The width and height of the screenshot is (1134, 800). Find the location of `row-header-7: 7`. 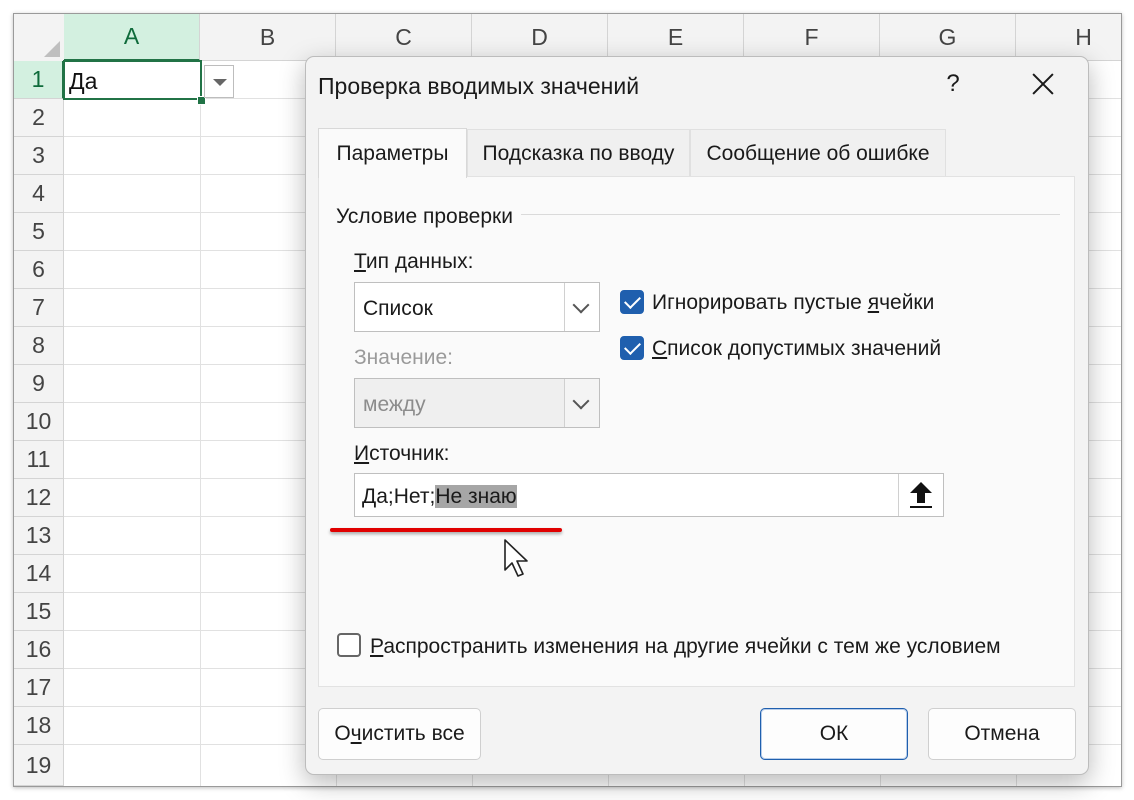

row-header-7: 7 is located at coordinates (39, 308).